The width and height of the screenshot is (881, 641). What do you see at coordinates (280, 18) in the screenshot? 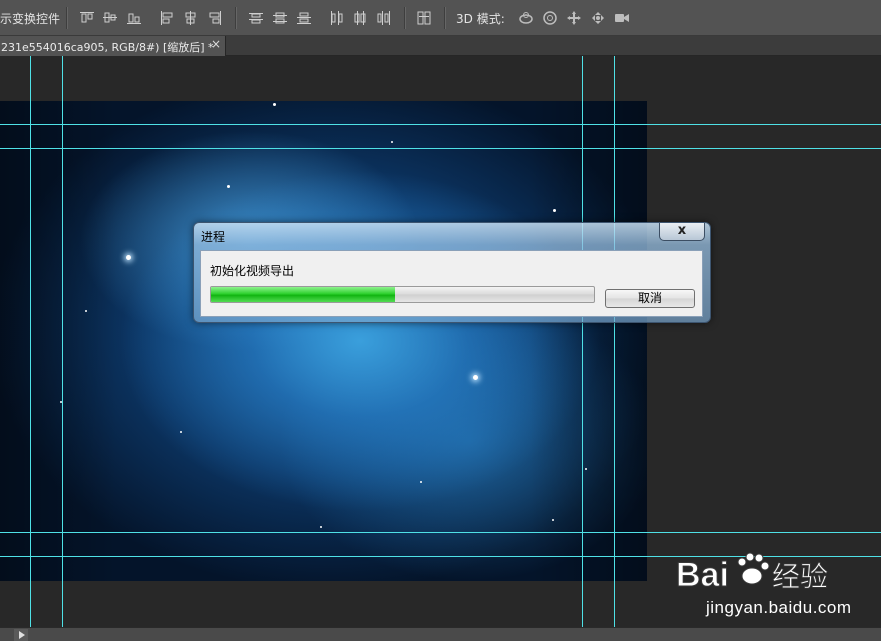
I see `distribute-vcenter-icon` at bounding box center [280, 18].